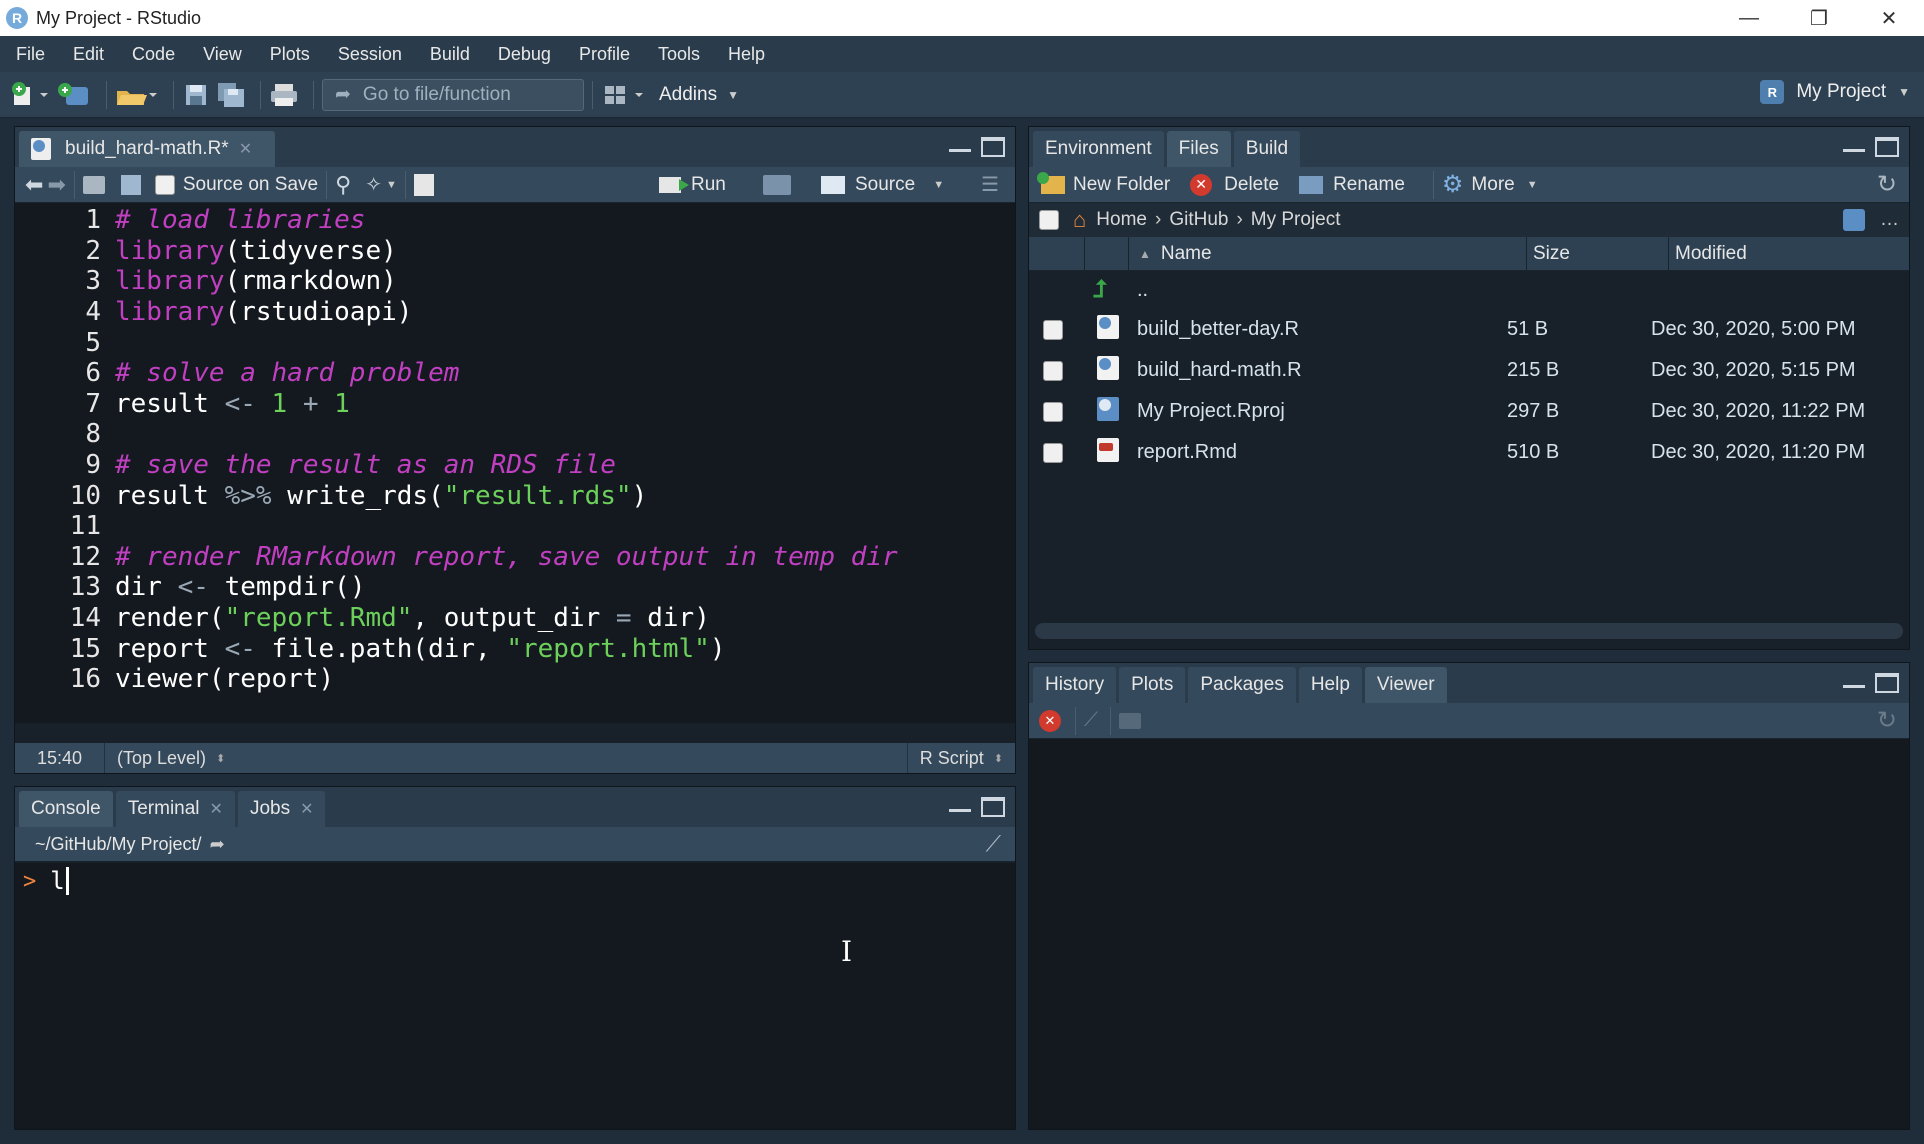  I want to click on go-to-project-dir-icon, so click(1854, 220).